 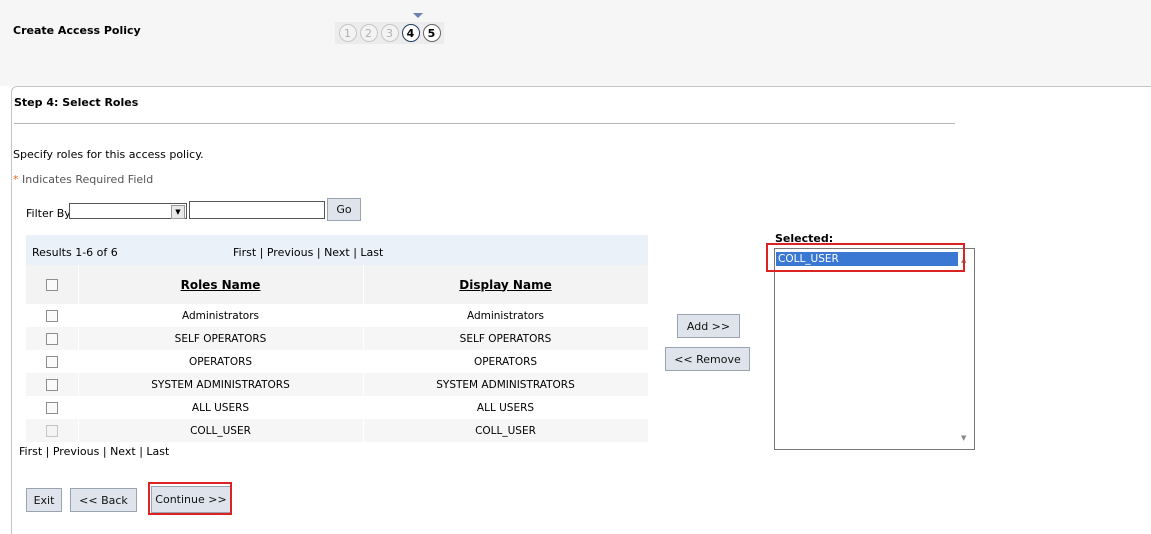 What do you see at coordinates (506, 338) in the screenshot?
I see `display-name-cell: SELF OPERATORS` at bounding box center [506, 338].